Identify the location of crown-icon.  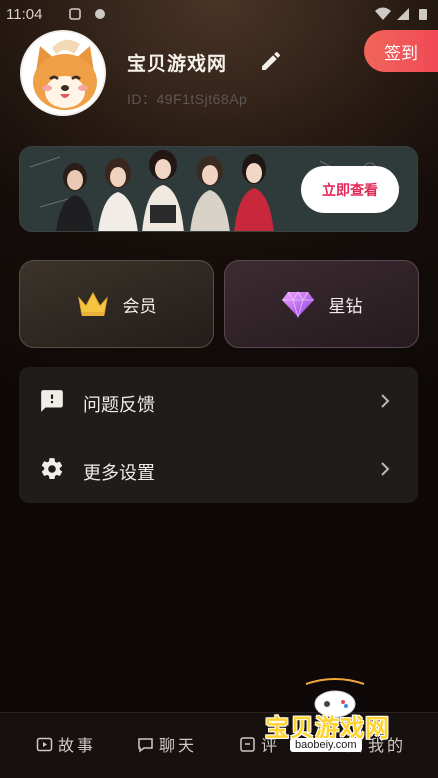
(92, 303).